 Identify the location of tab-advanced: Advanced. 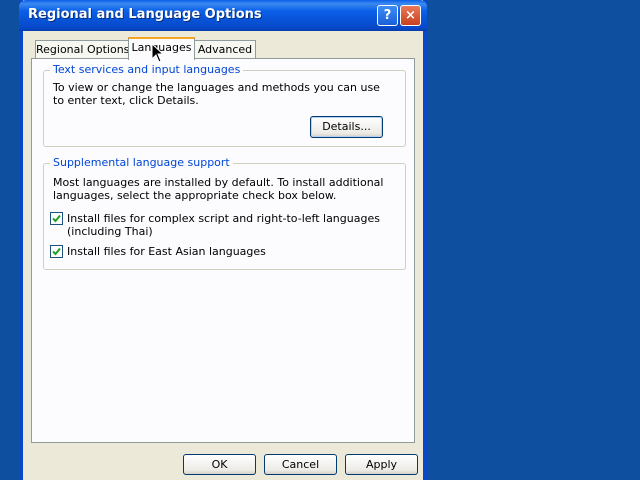
(225, 49).